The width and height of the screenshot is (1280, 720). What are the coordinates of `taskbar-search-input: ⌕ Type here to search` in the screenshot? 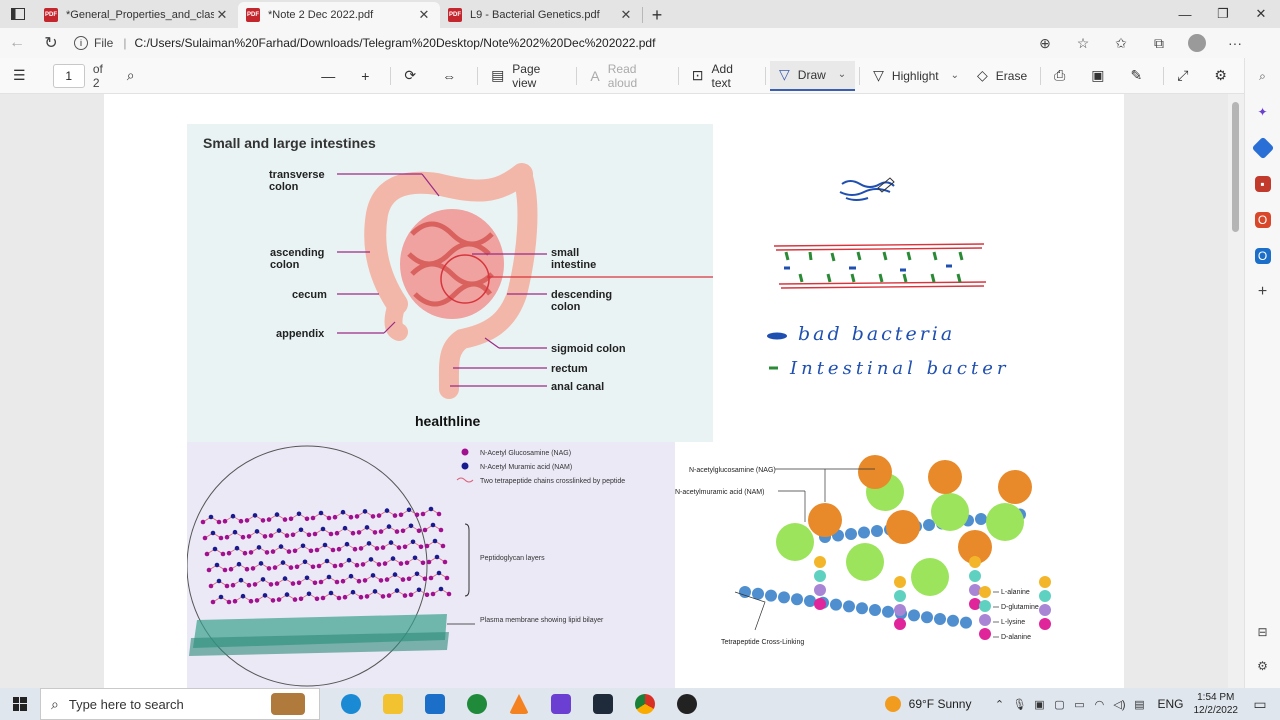 It's located at (180, 704).